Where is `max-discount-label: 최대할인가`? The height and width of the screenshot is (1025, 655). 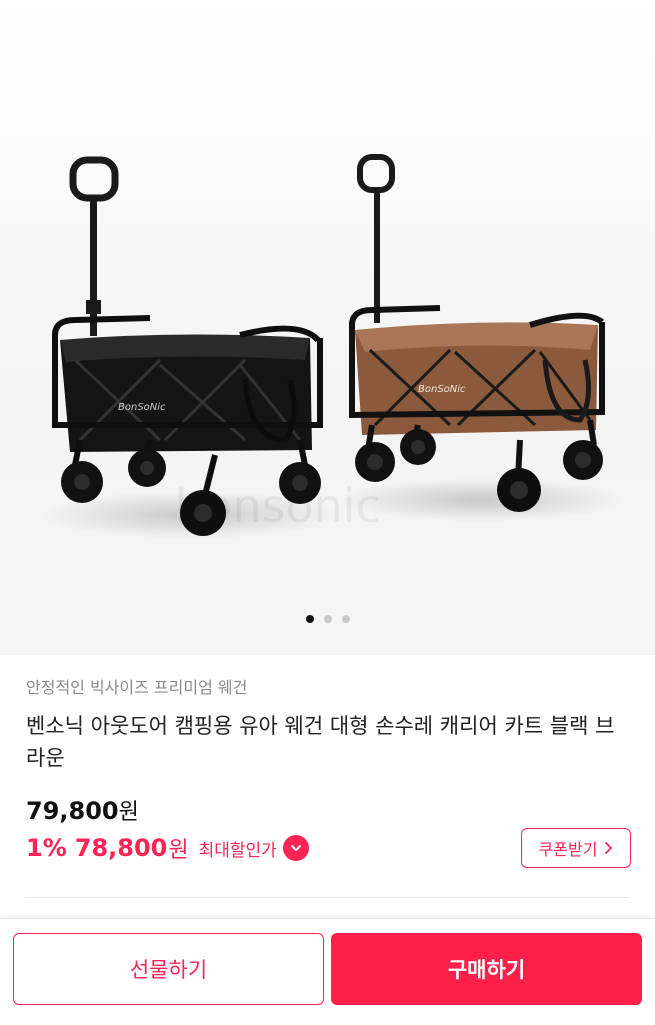 max-discount-label: 최대할인가 is located at coordinates (237, 850).